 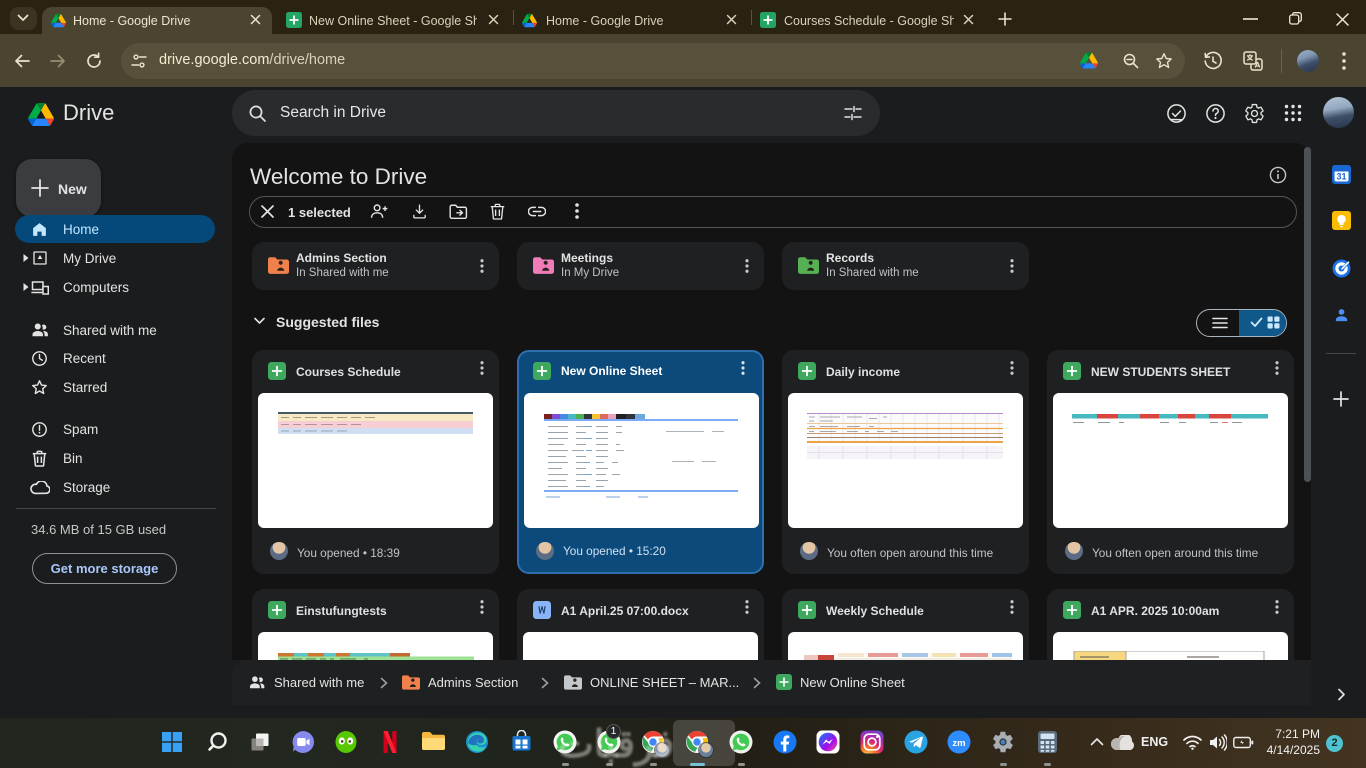 I want to click on svg-text: 31, so click(x=1341, y=177).